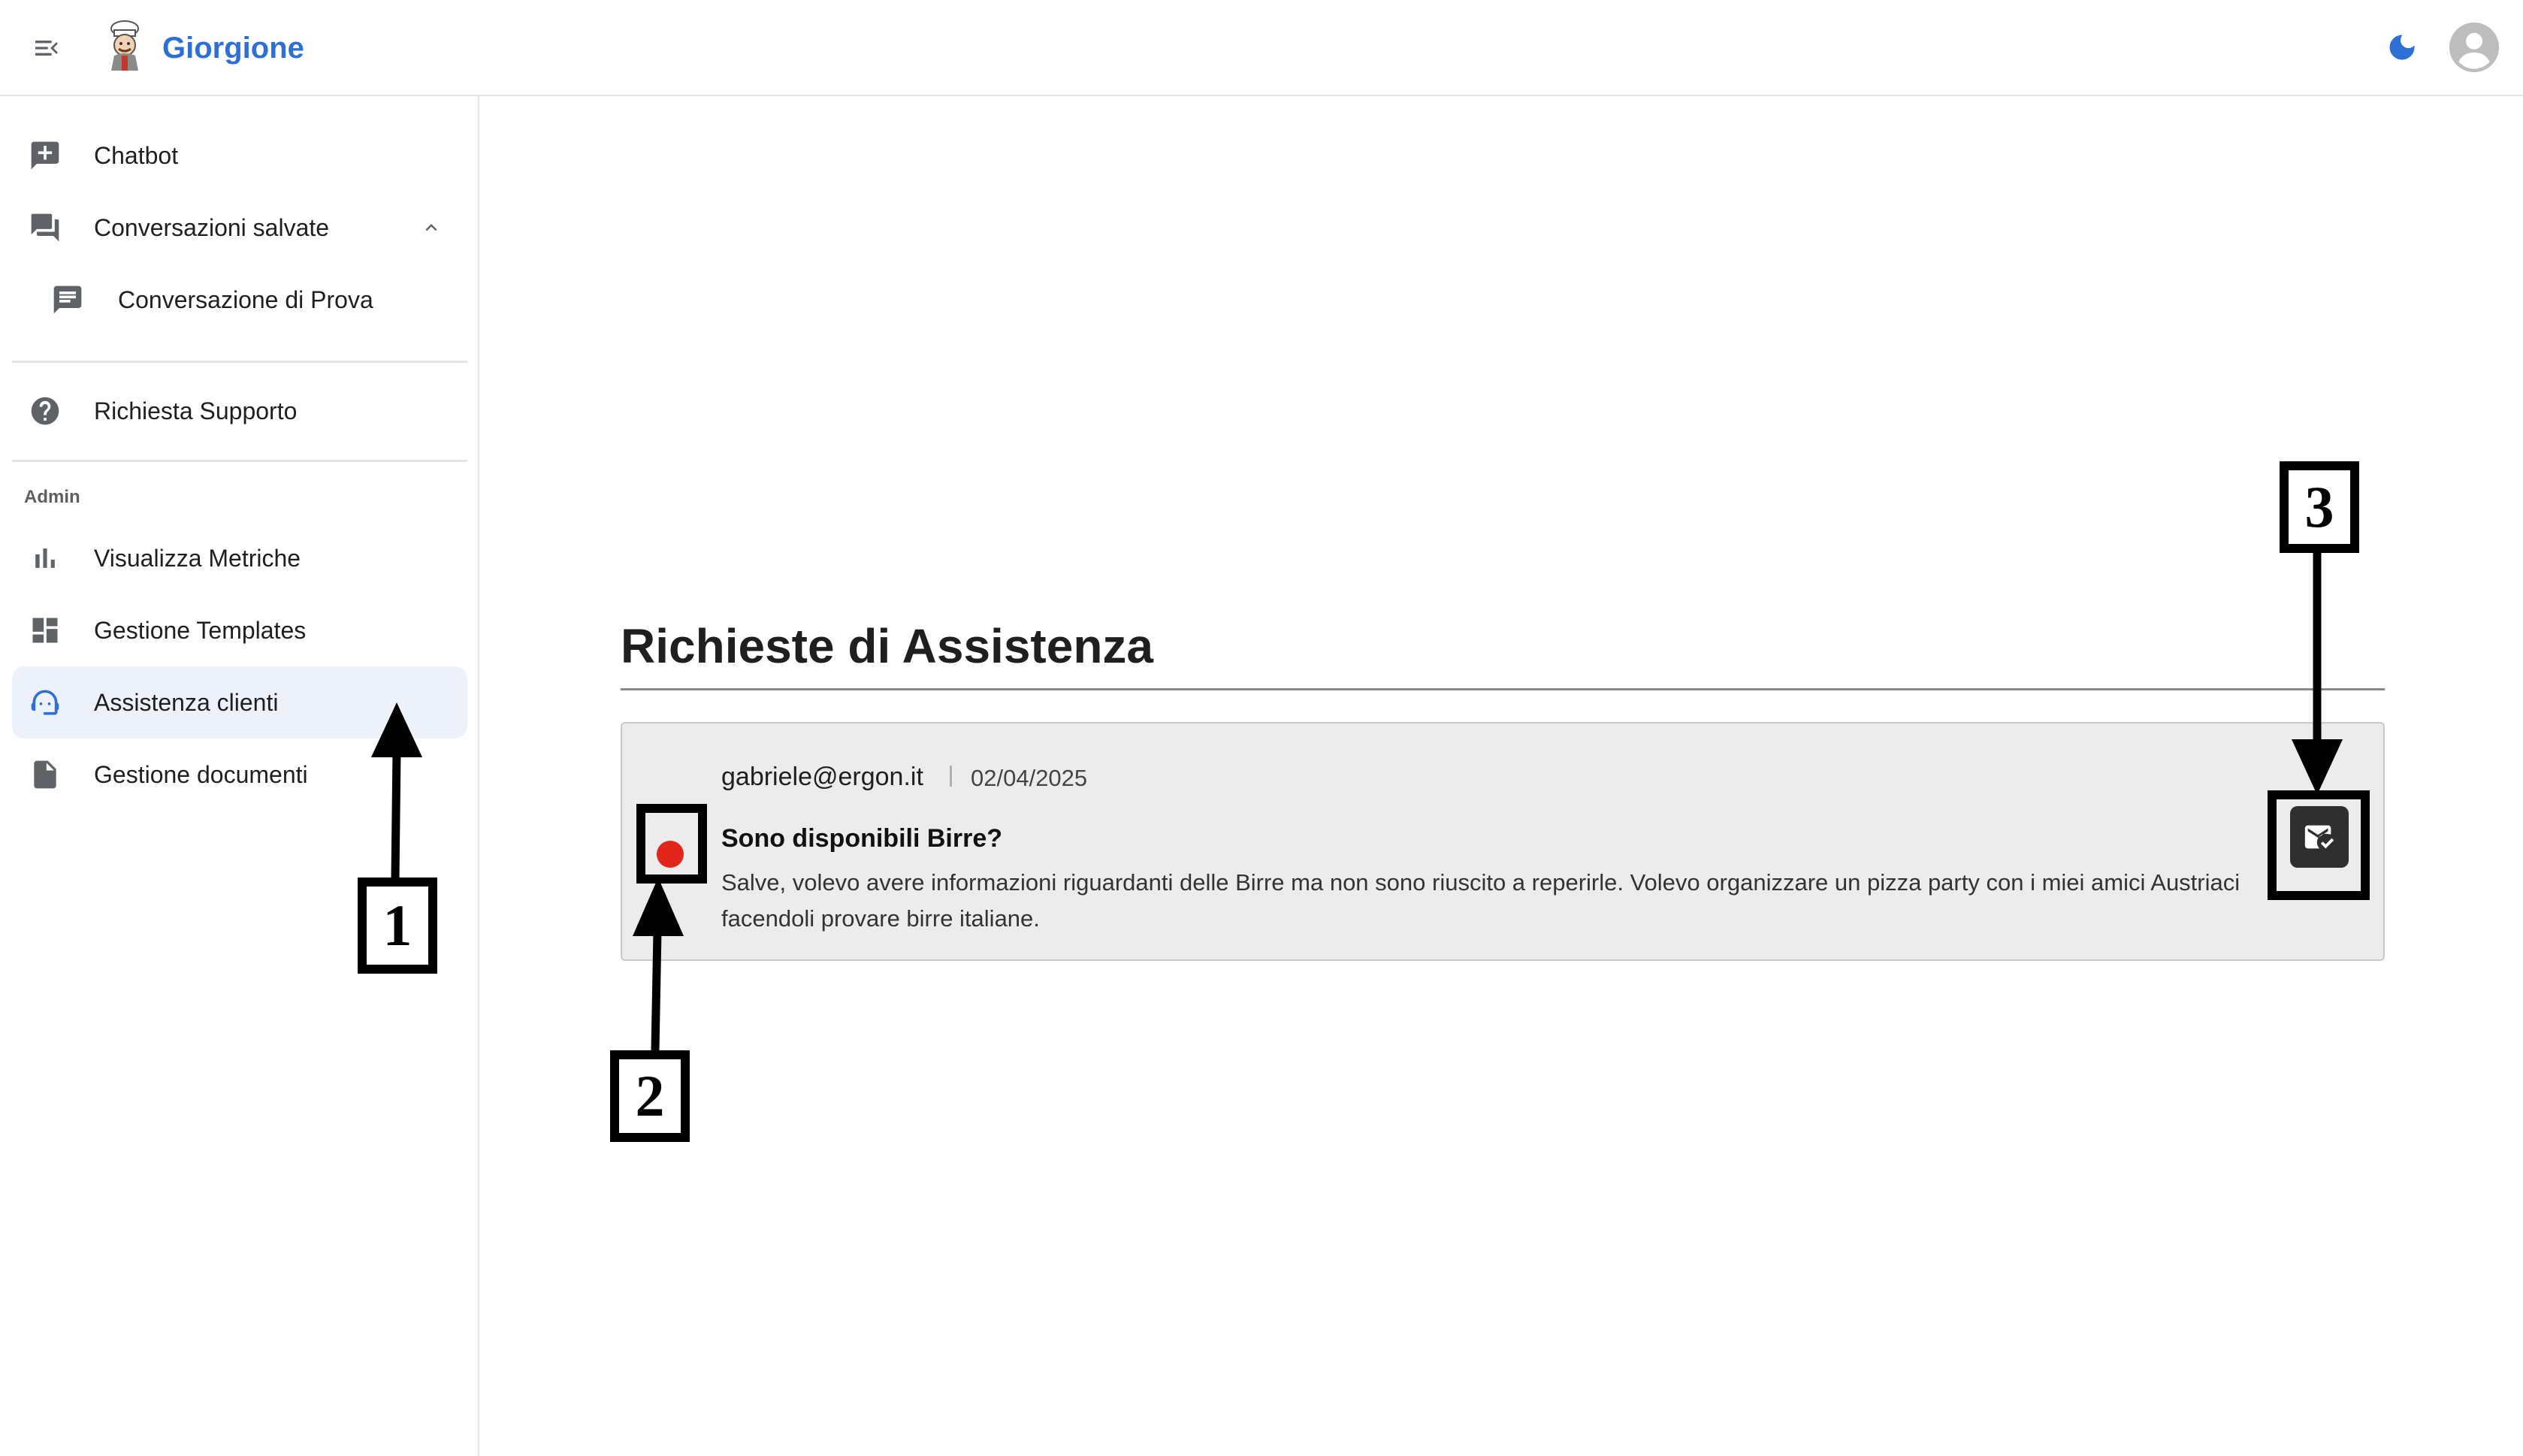  What do you see at coordinates (47, 48) in the screenshot?
I see `menu-collapse-icon` at bounding box center [47, 48].